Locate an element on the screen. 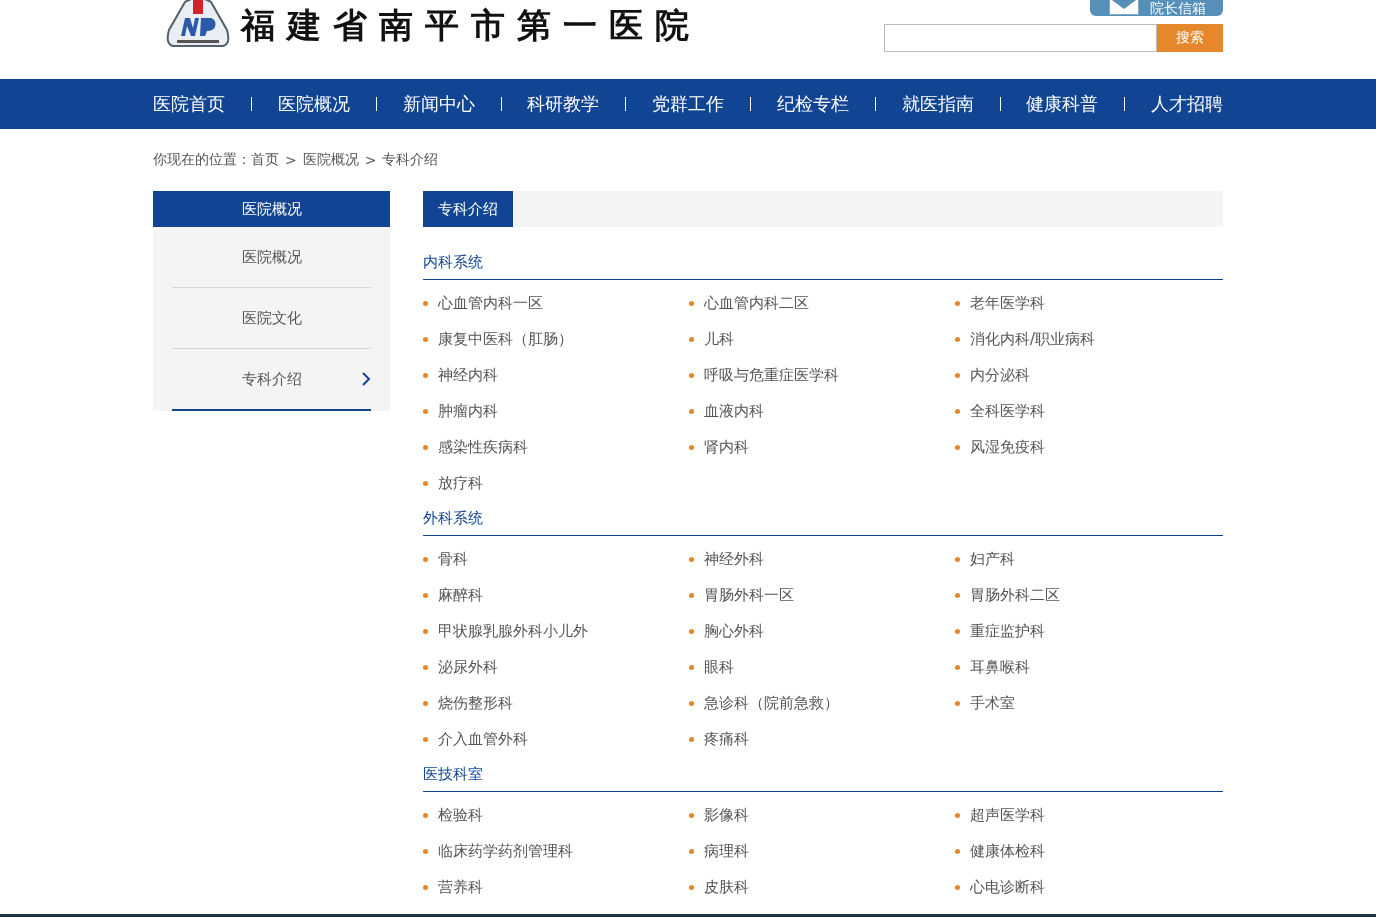  department-link: 眼科 is located at coordinates (822, 667).